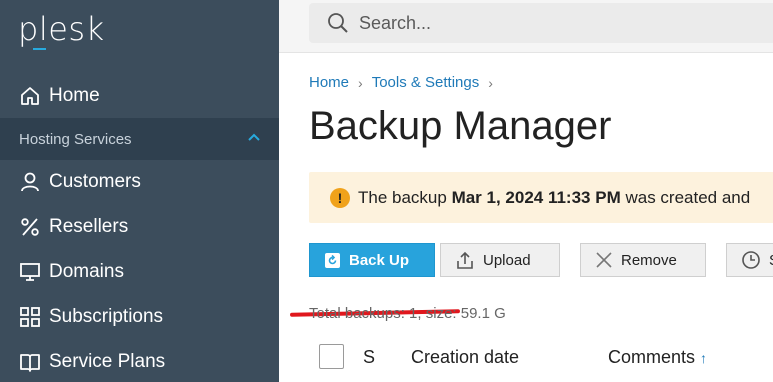  Describe the element at coordinates (541, 357) in the screenshot. I see `table-header: S Creation date Comments ↑` at that location.